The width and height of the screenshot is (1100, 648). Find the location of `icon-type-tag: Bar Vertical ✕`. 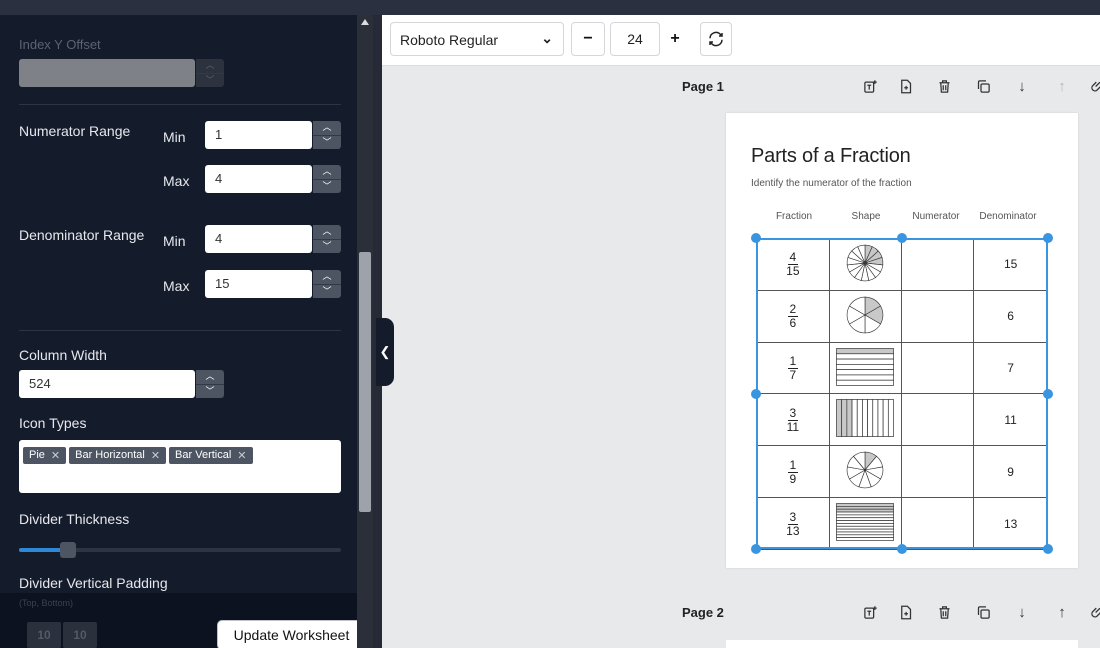

icon-type-tag: Bar Vertical ✕ is located at coordinates (211, 455).